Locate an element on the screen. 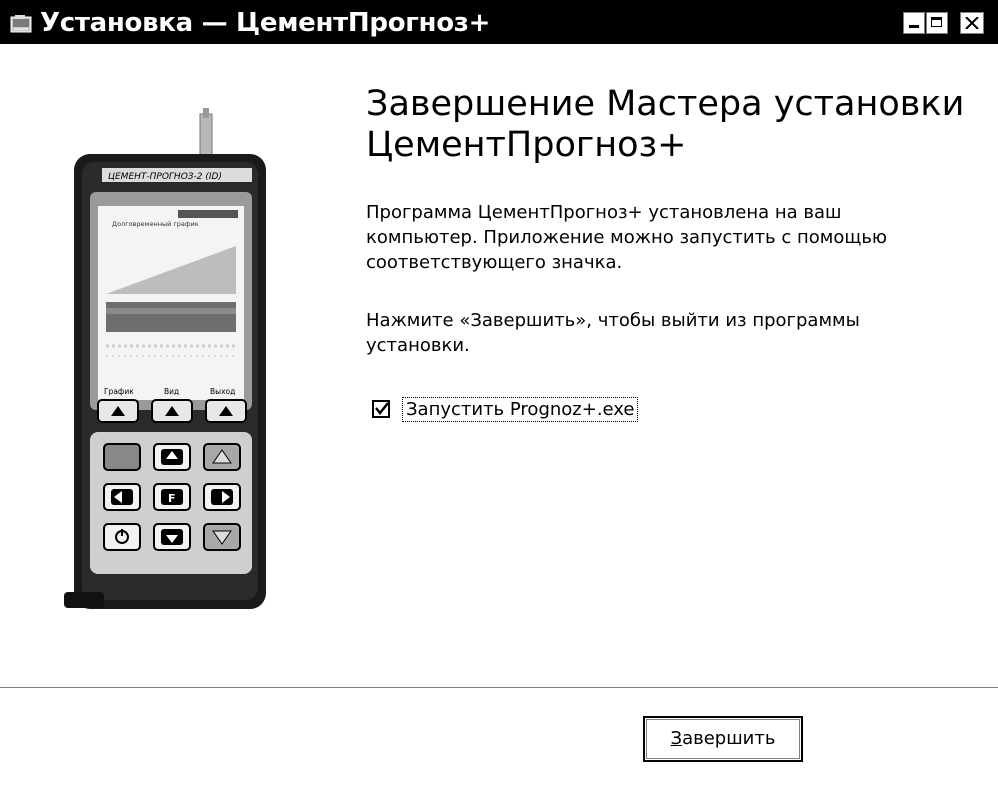  softkey-label-3: Выход is located at coordinates (222, 391).